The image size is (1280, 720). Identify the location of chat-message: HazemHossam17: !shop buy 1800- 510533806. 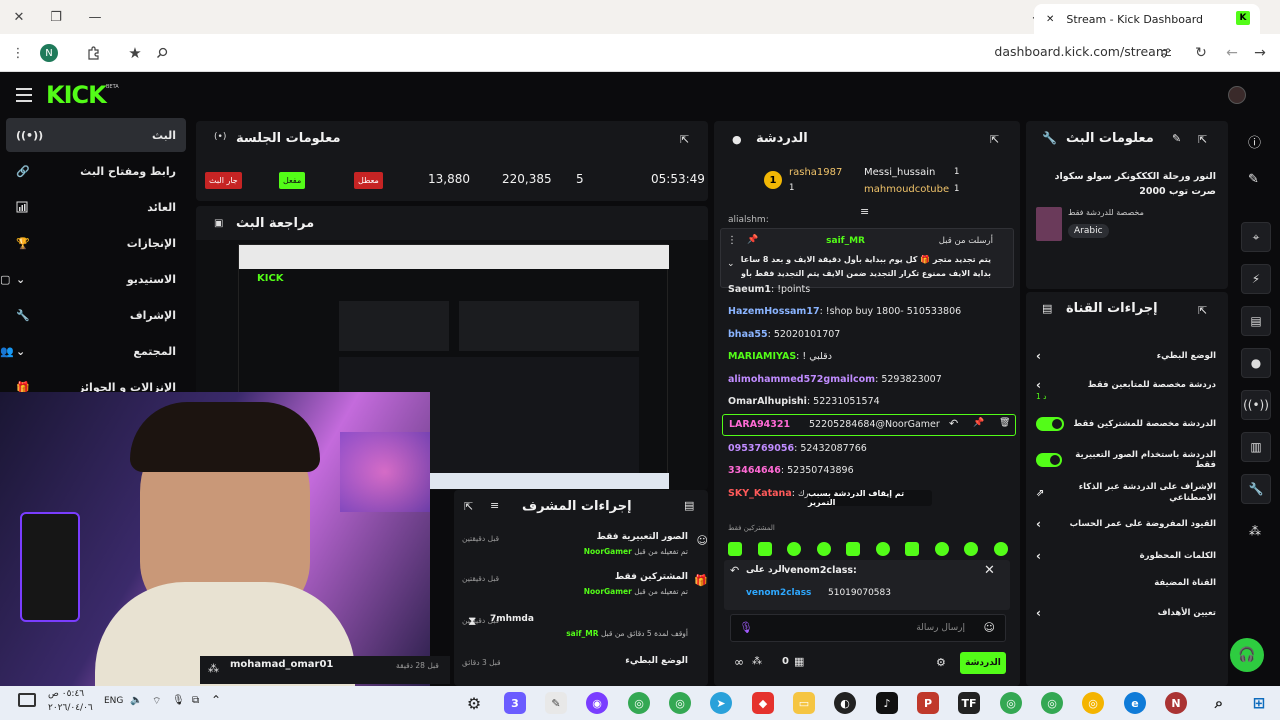
(844, 311).